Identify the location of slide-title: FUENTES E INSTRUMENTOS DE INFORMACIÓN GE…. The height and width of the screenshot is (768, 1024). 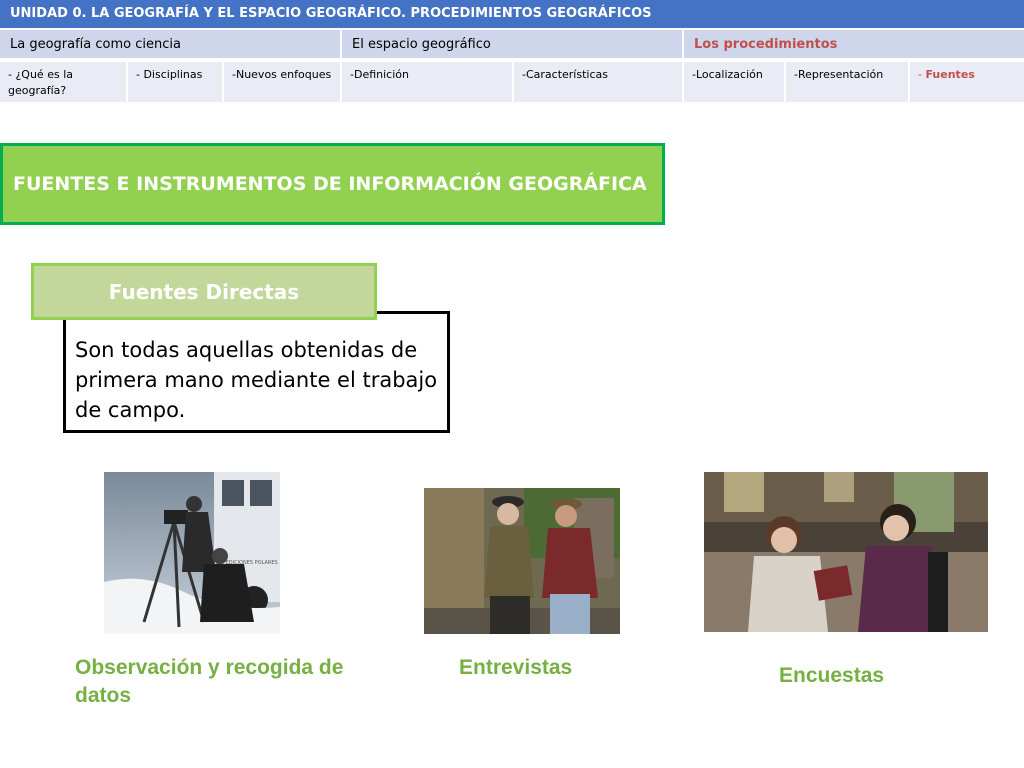
(332, 184).